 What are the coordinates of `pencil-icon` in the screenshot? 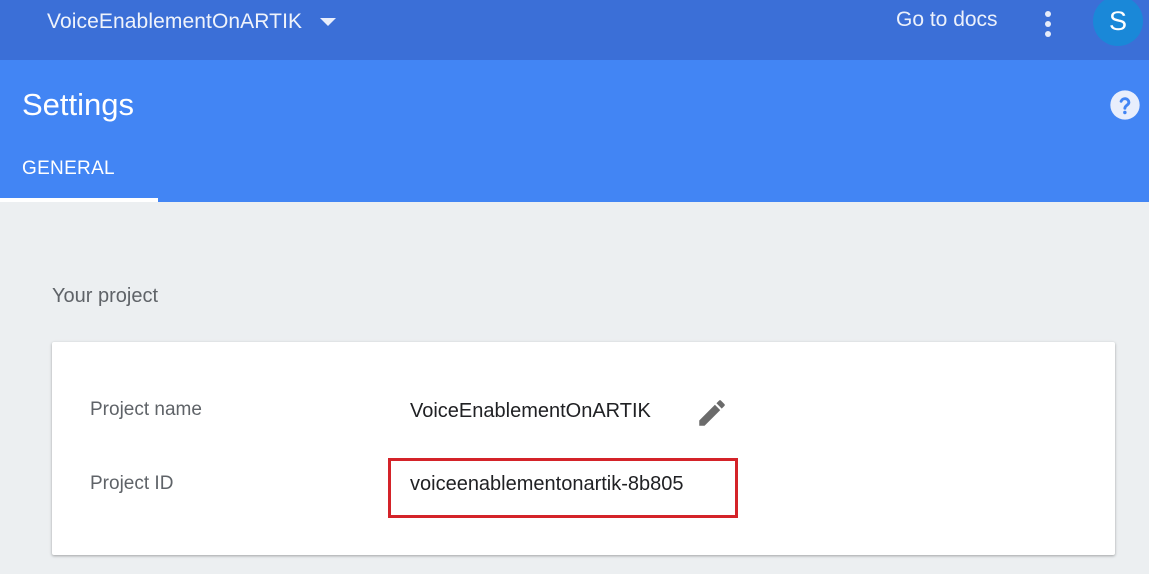 It's located at (712, 413).